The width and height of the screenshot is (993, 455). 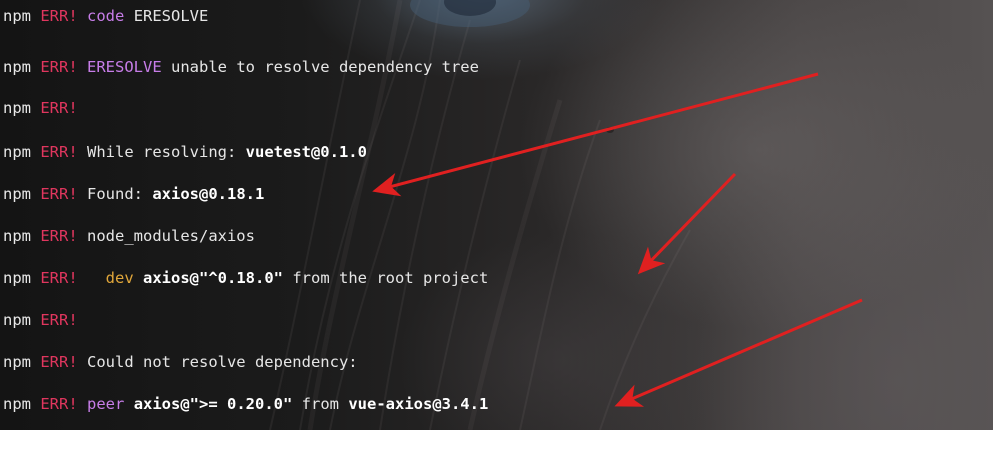 What do you see at coordinates (213, 404) in the screenshot?
I see `peer-requirement: axios@">= 0.20.0"` at bounding box center [213, 404].